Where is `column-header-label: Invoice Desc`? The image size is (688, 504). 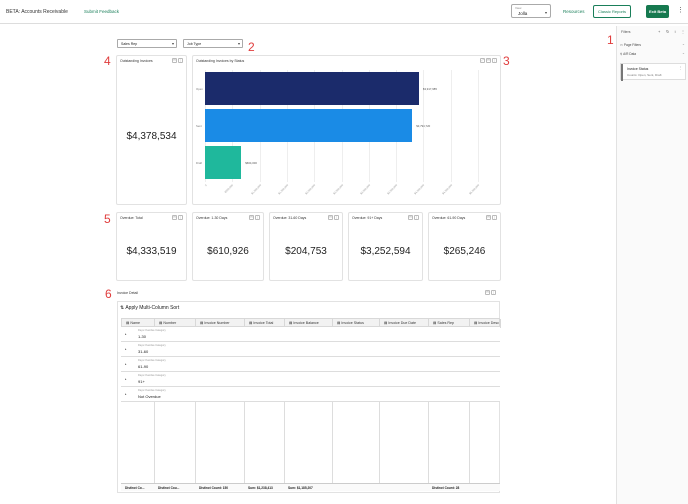
column-header-label: Invoice Desc is located at coordinates (488, 323).